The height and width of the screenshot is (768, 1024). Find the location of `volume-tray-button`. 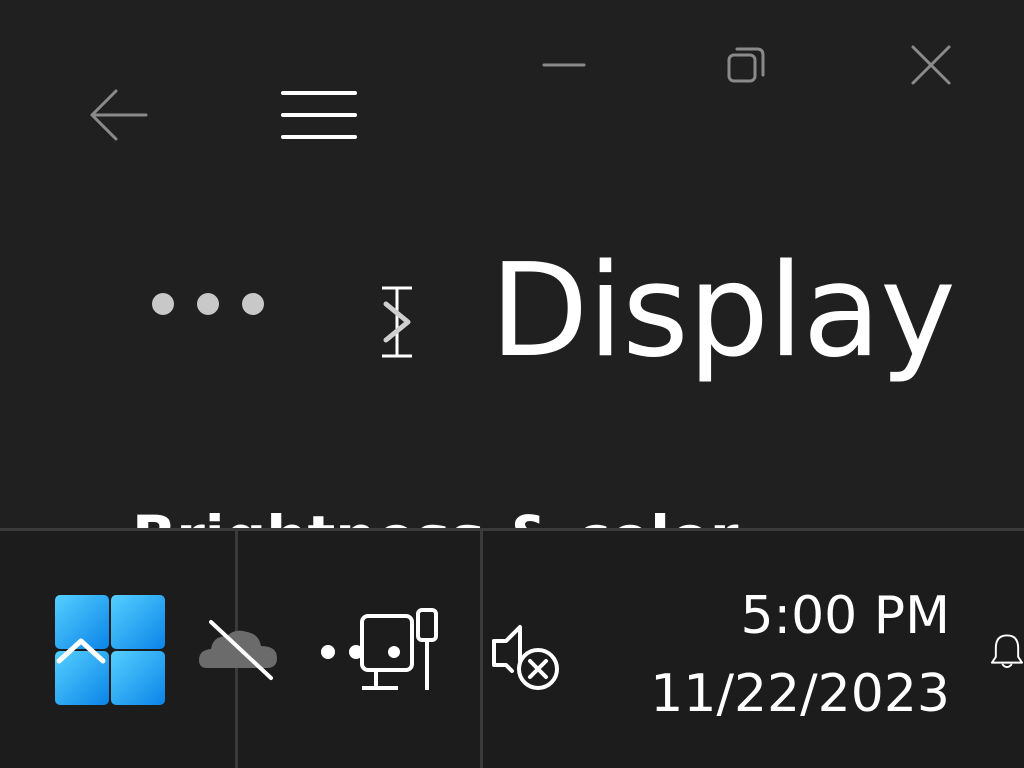

volume-tray-button is located at coordinates (526, 655).